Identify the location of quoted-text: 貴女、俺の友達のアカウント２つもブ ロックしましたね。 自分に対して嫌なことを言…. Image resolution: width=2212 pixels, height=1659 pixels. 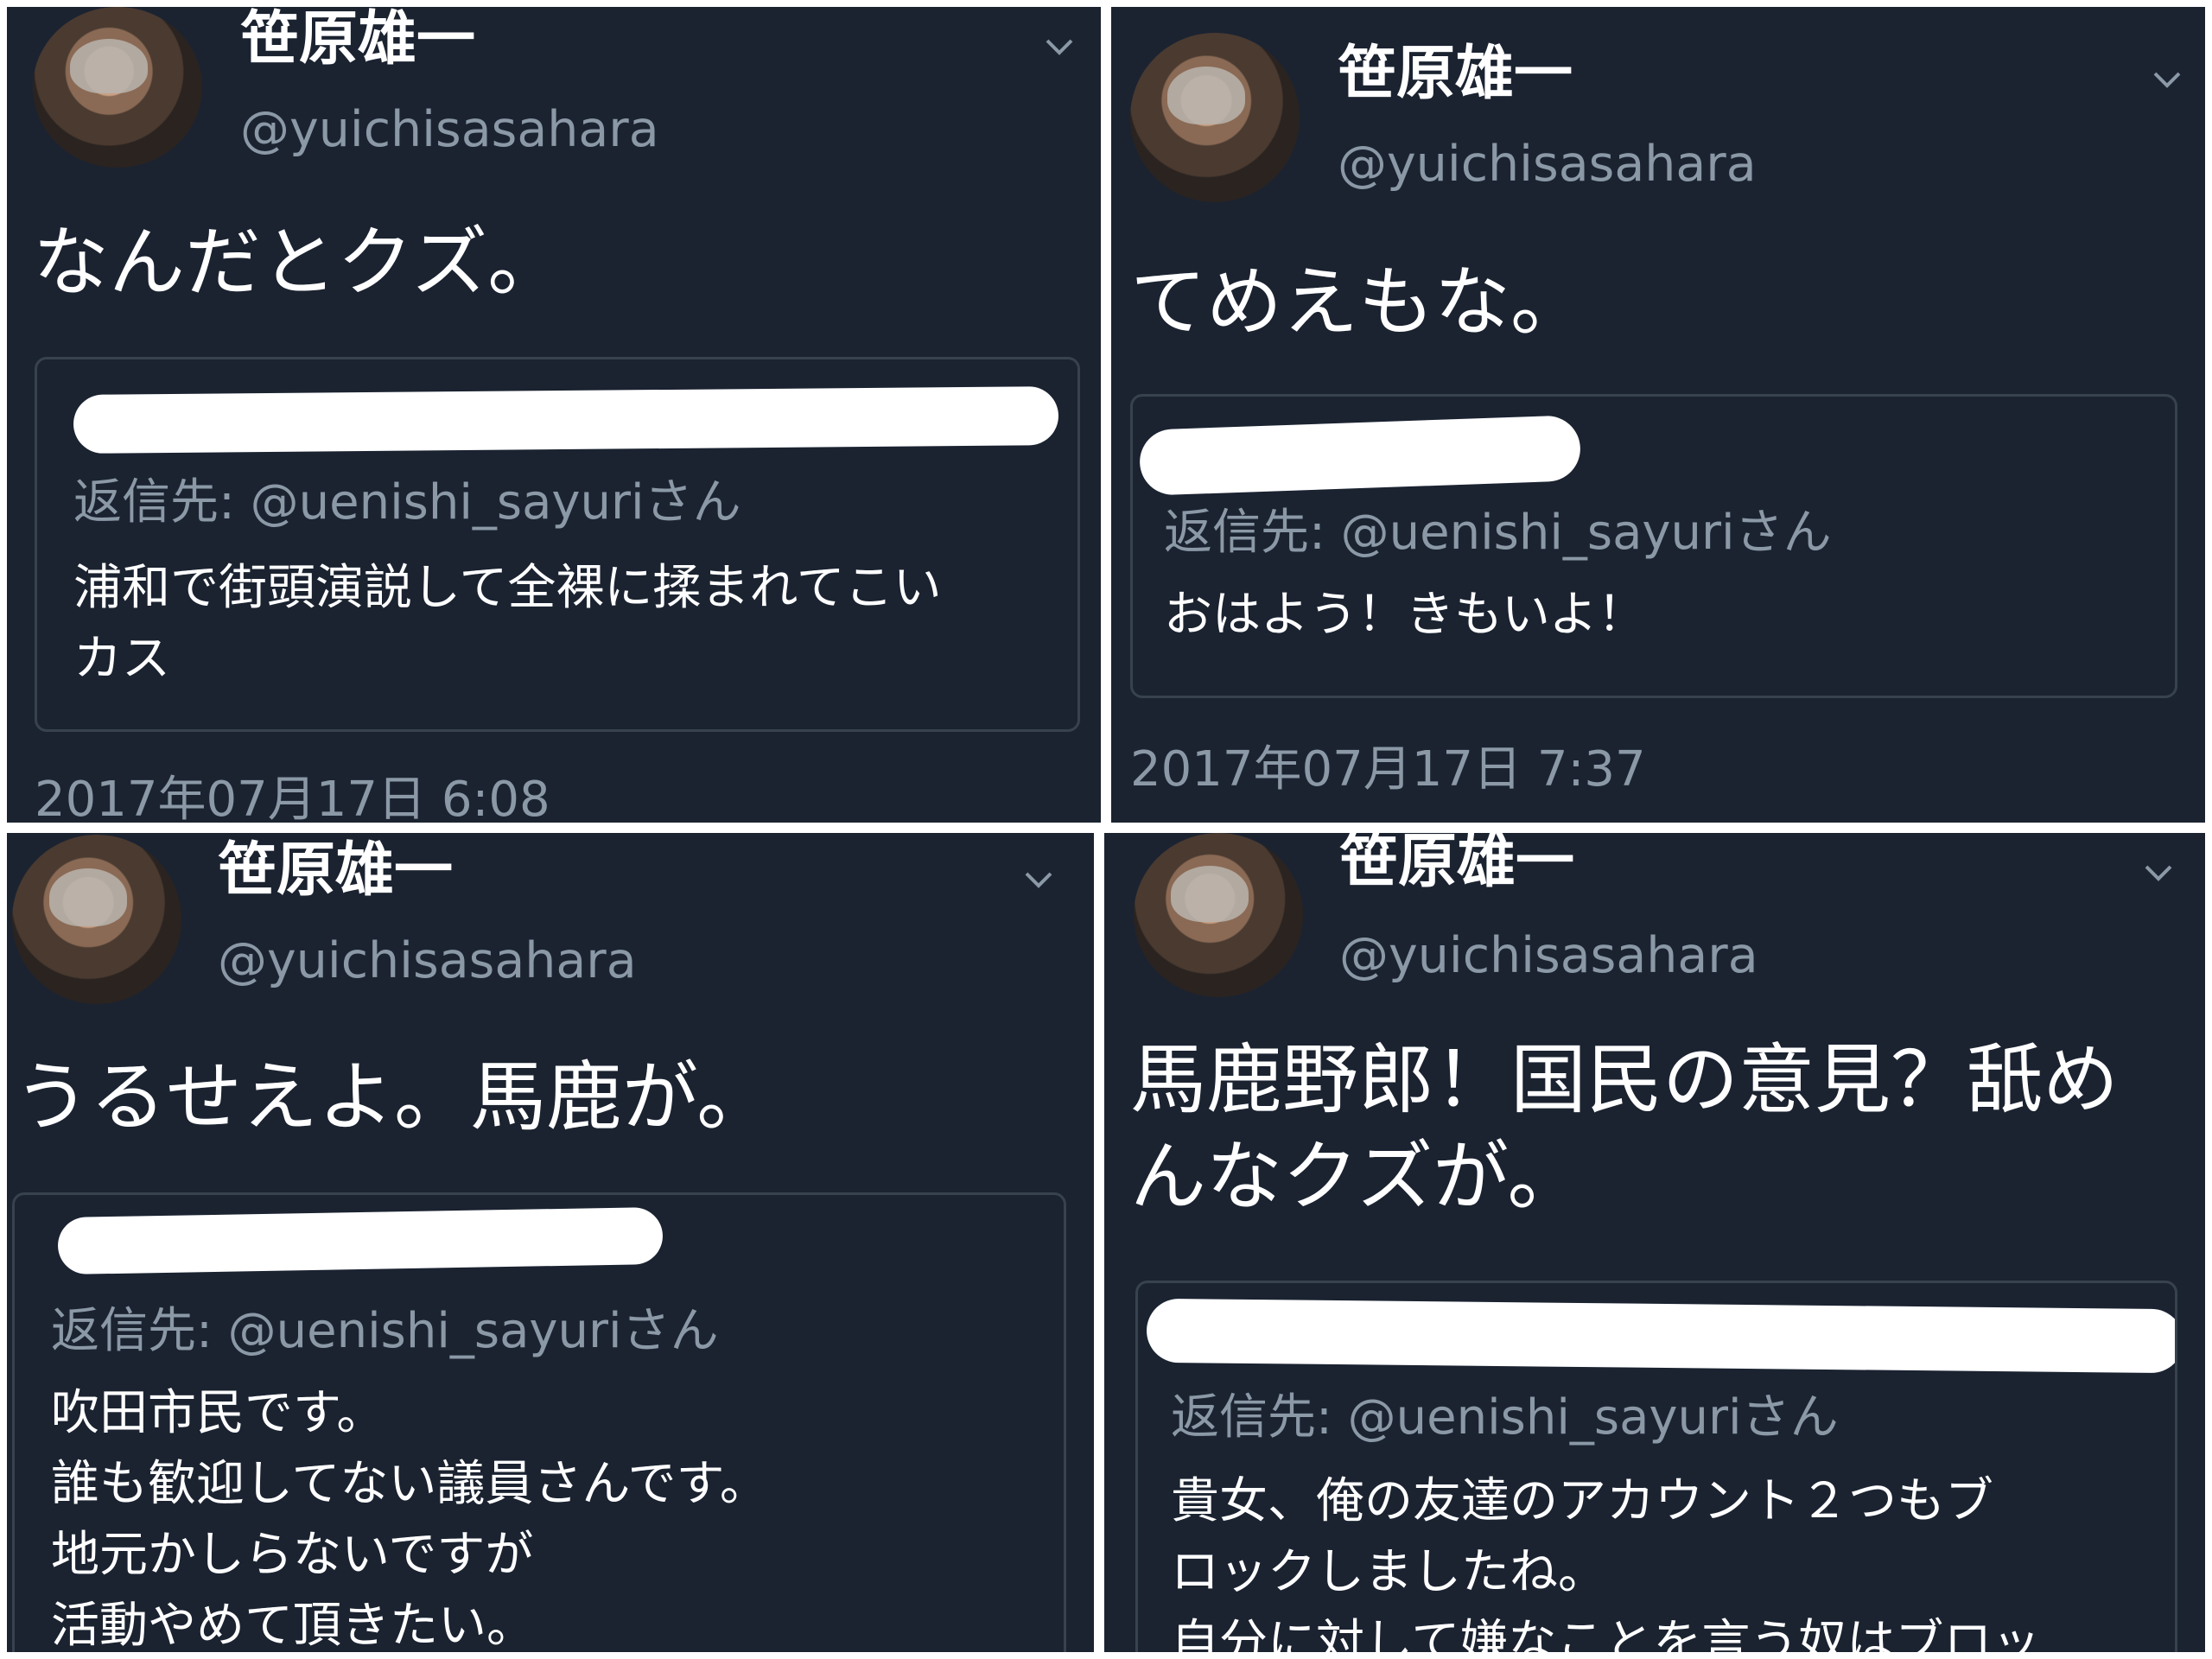
(1606, 1562).